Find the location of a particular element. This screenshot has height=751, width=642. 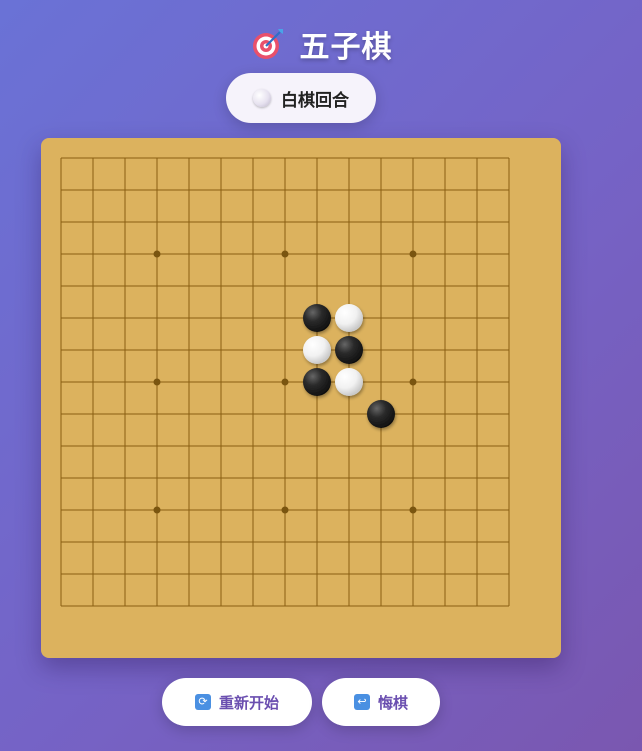

turn-label: 白棋回合 is located at coordinates (315, 100).